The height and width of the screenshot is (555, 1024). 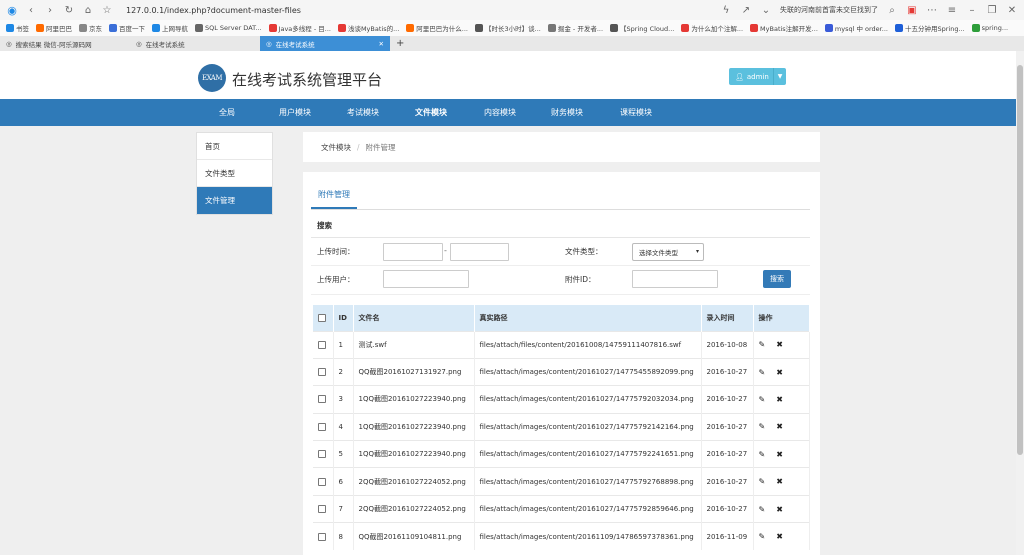 I want to click on window-menu-icon: ≡, so click(x=952, y=10).